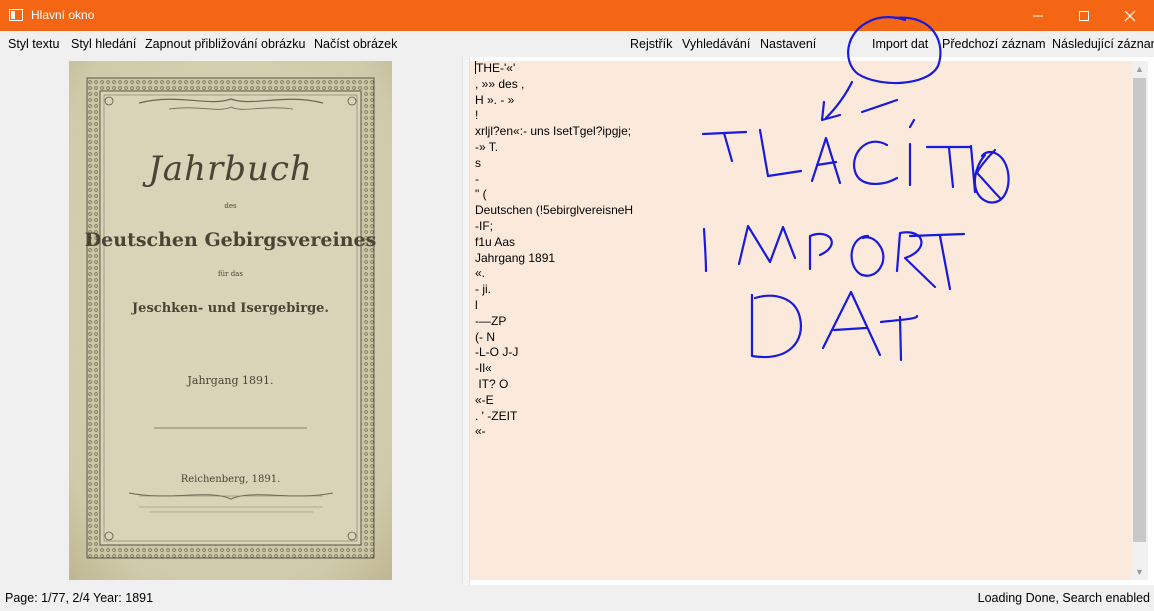 The width and height of the screenshot is (1154, 611). Describe the element at coordinates (651, 44) in the screenshot. I see `menu-index: Rejstřík` at that location.